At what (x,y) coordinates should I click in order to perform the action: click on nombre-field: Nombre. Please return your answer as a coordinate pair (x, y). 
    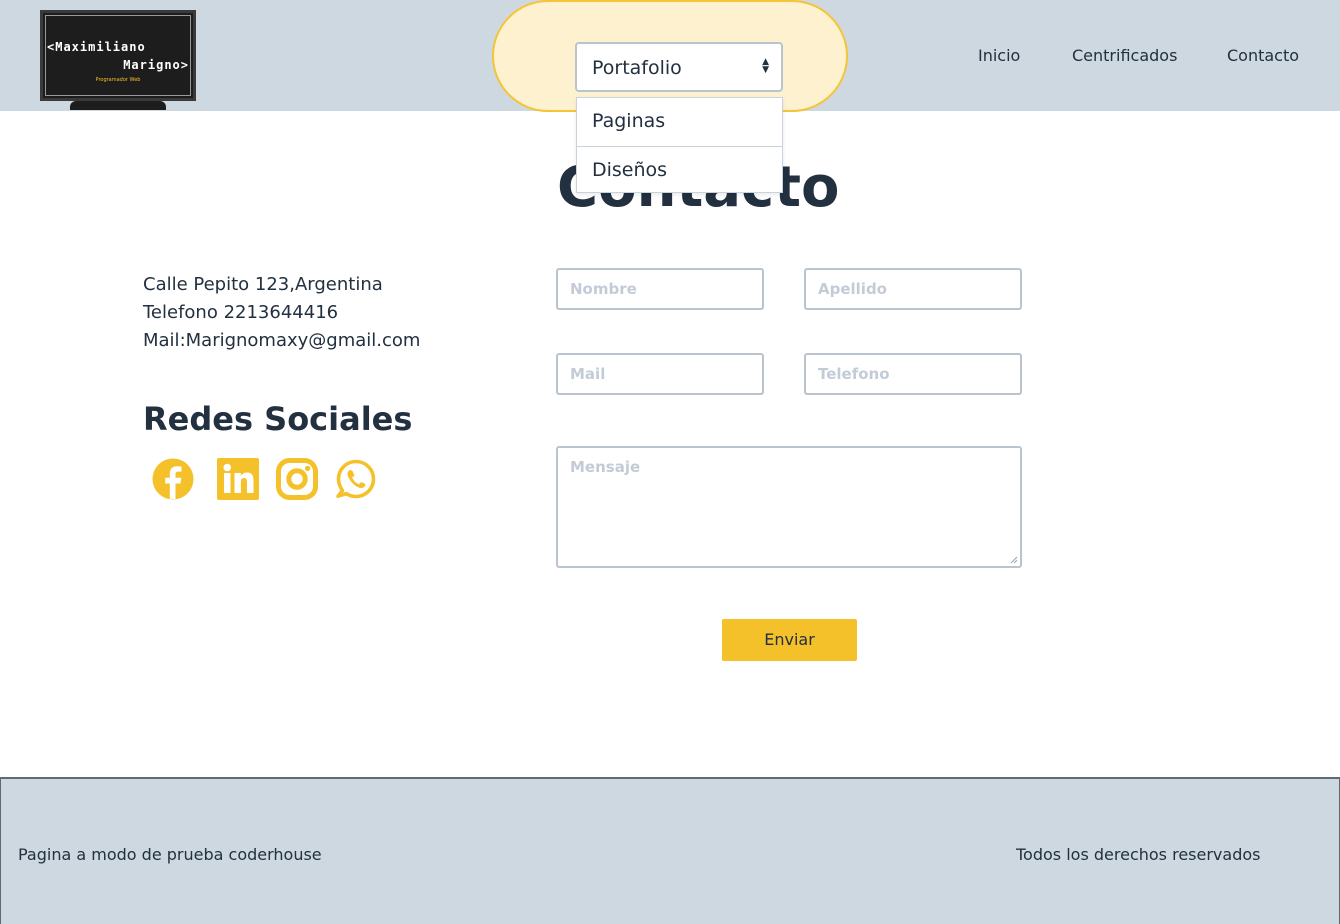
    Looking at the image, I should click on (660, 289).